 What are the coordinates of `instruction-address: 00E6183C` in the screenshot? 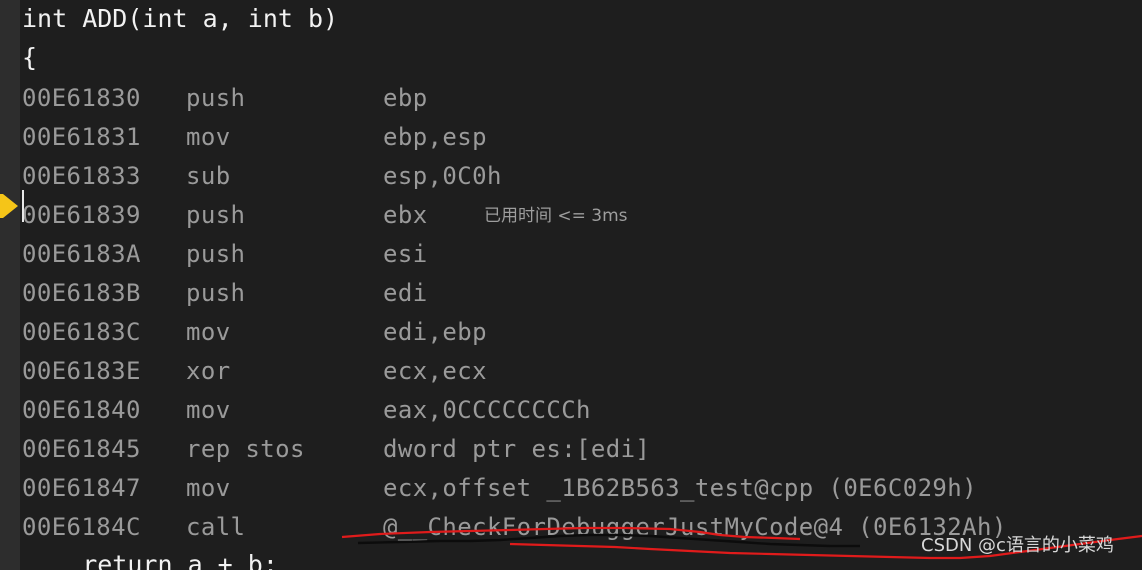 It's located at (81, 332).